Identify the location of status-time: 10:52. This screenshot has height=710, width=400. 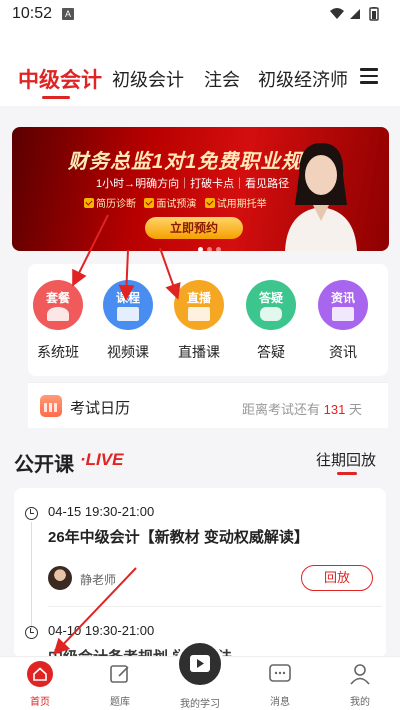
(32, 13).